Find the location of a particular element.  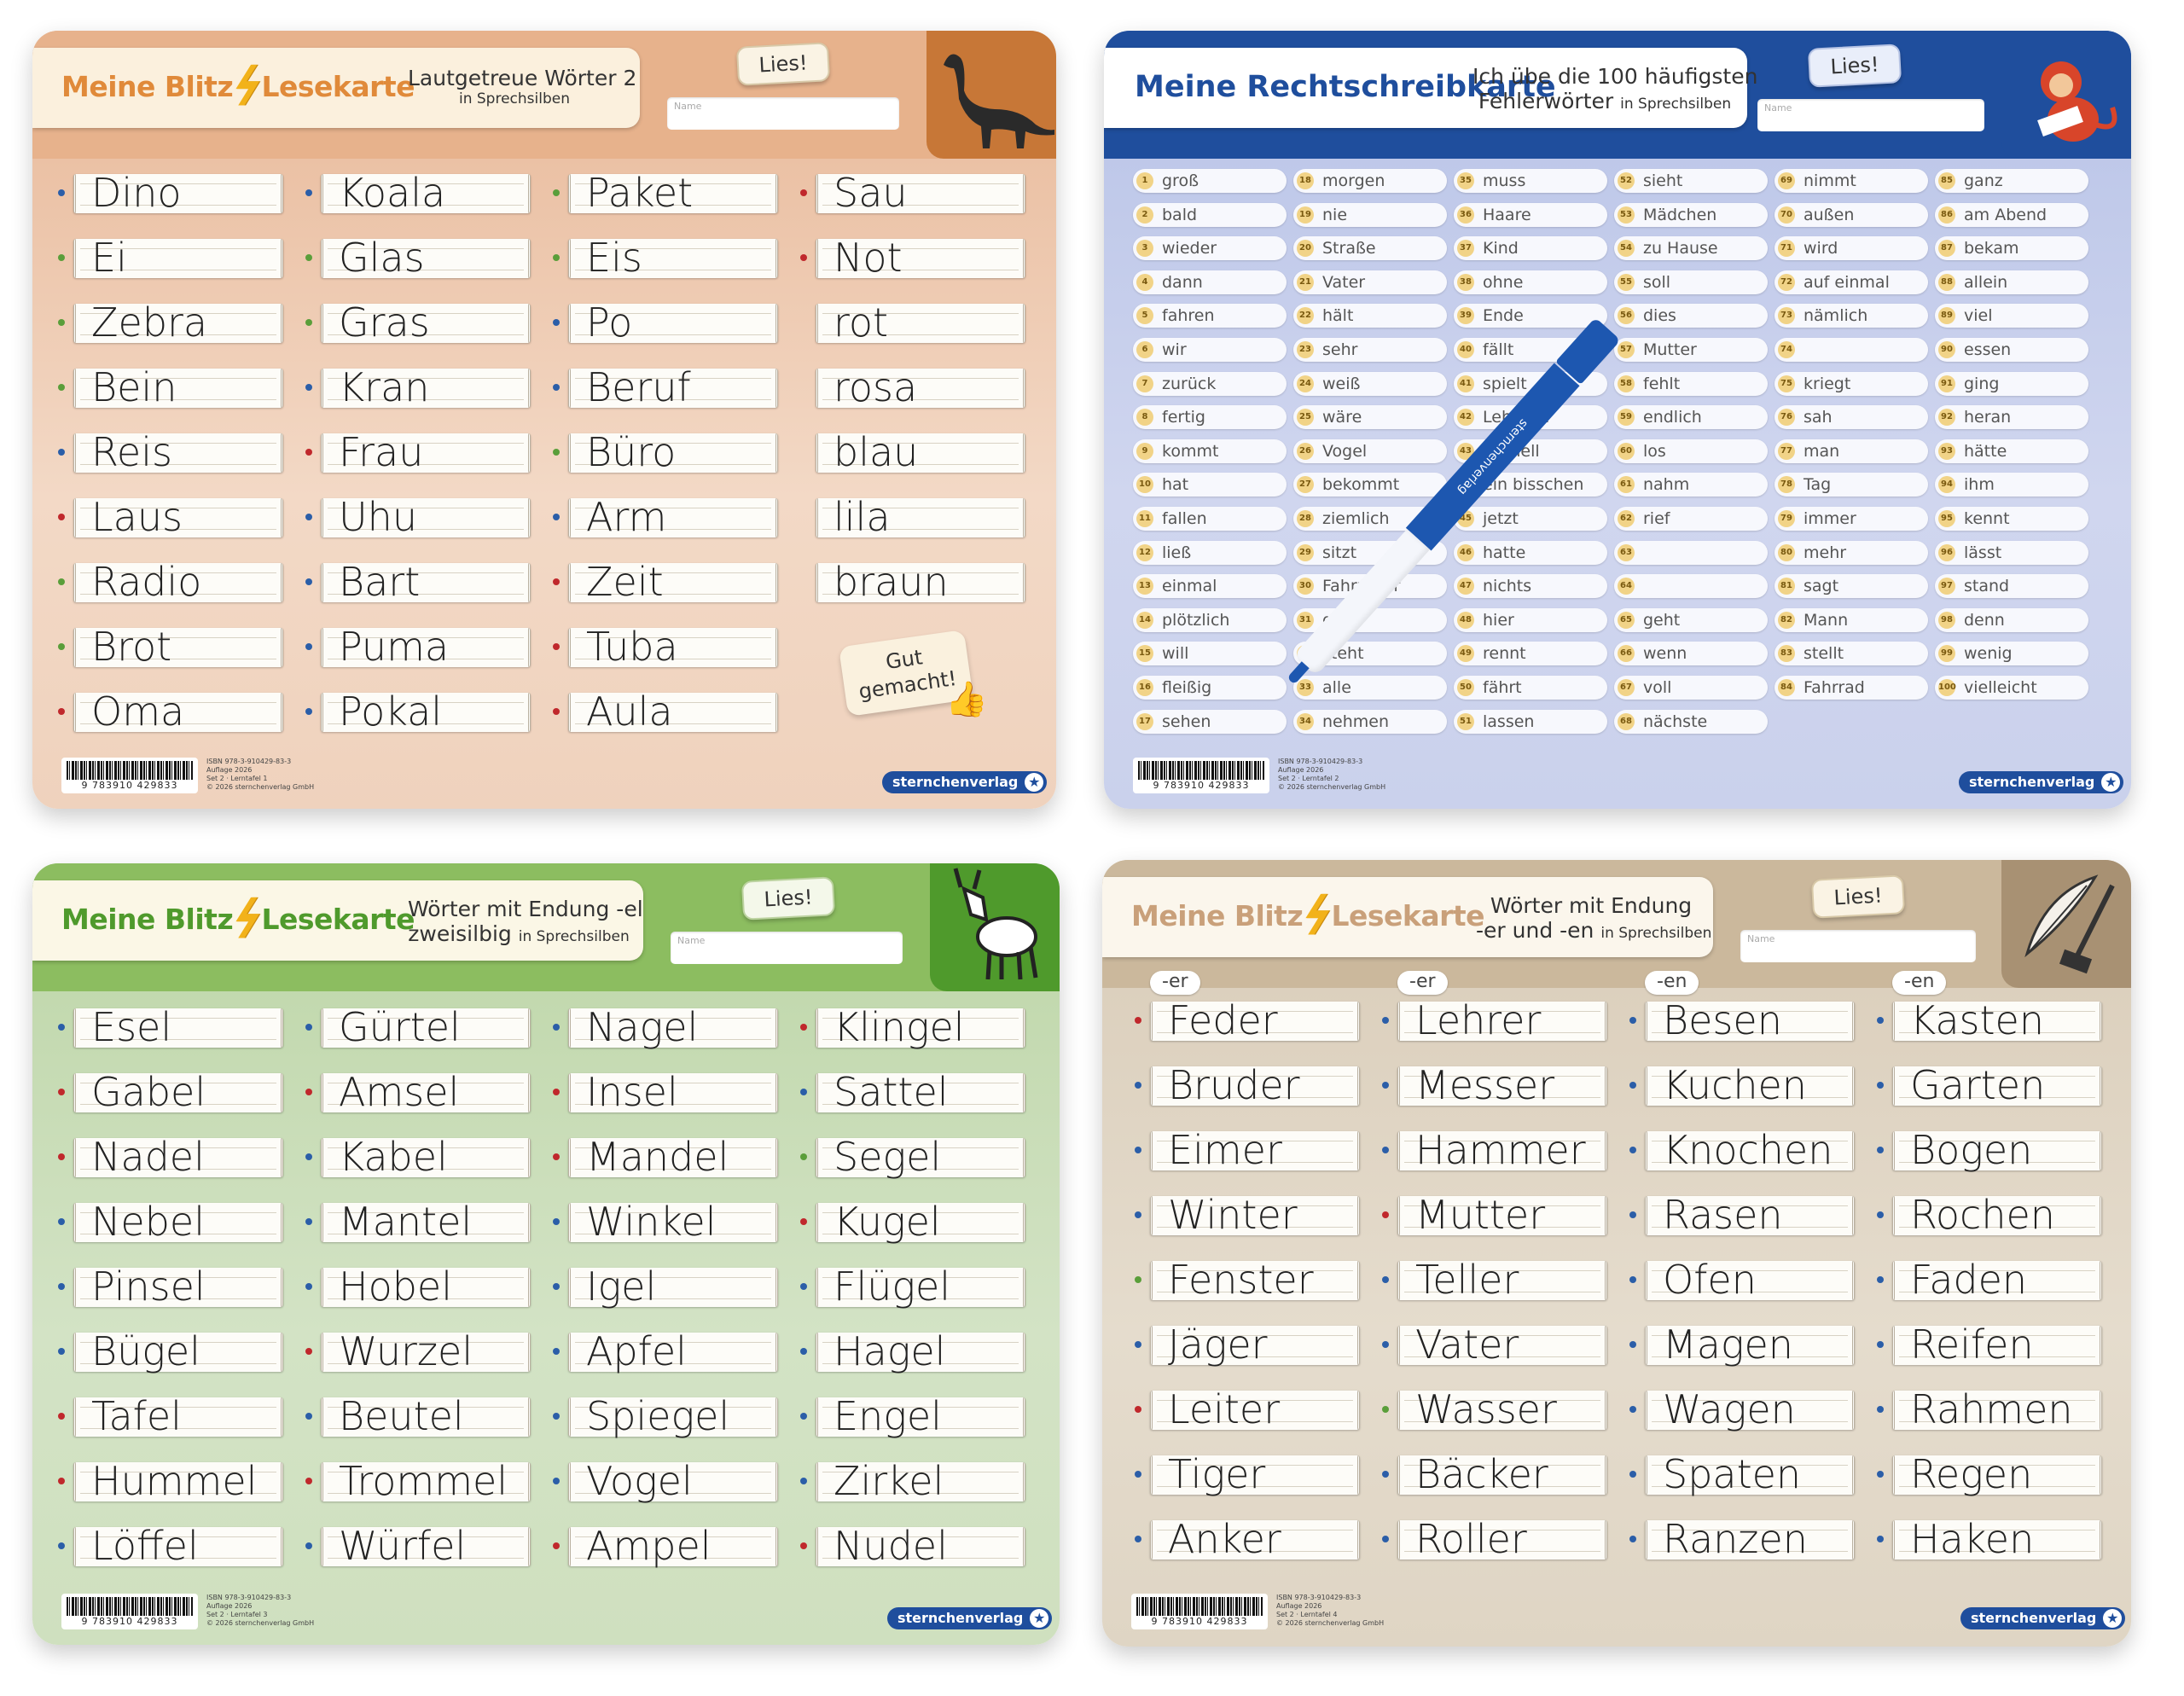

word-strip: rot is located at coordinates (921, 323).